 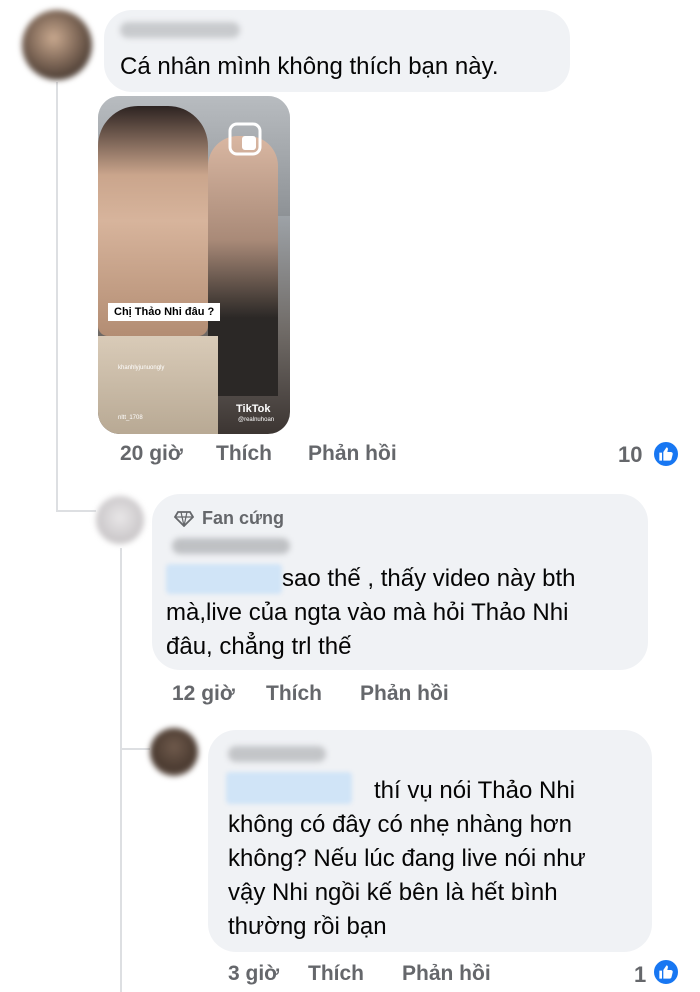 What do you see at coordinates (640, 975) in the screenshot?
I see `reaction-count: 1` at bounding box center [640, 975].